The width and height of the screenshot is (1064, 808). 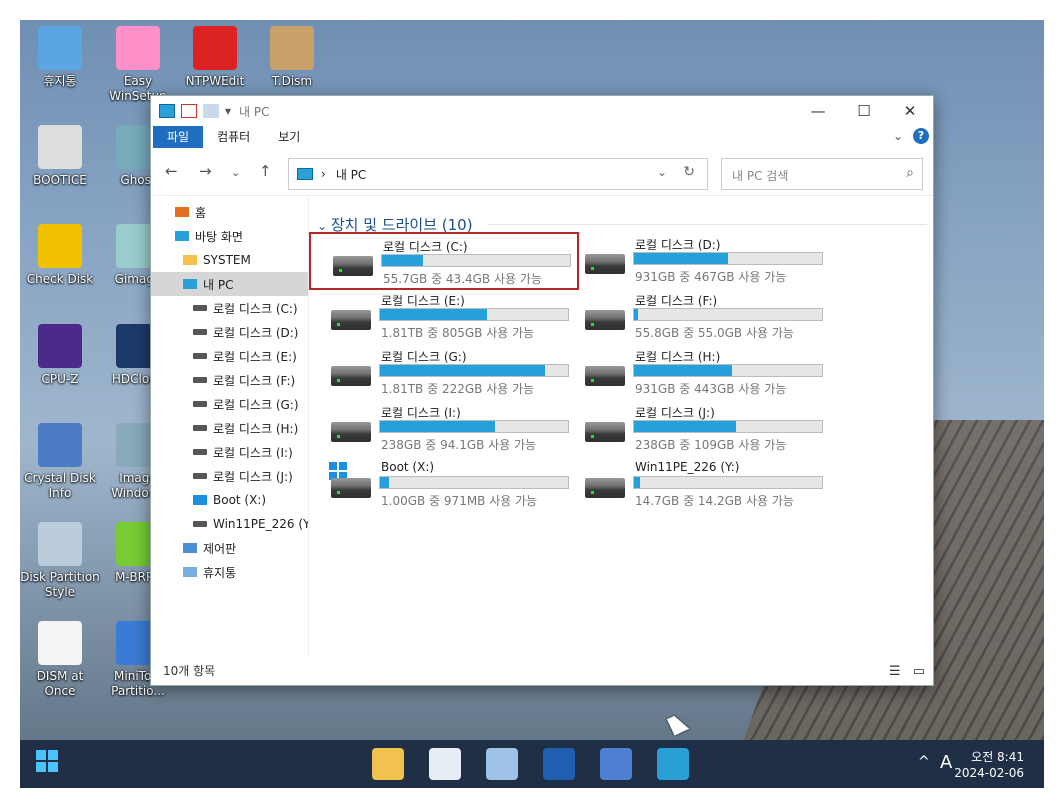 I want to click on image-windows-icon, so click(x=502, y=764).